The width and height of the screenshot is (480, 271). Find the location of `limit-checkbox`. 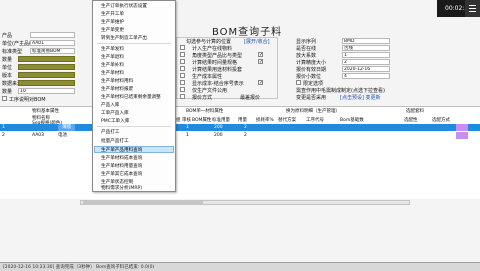

limit-checkbox is located at coordinates (298, 82).